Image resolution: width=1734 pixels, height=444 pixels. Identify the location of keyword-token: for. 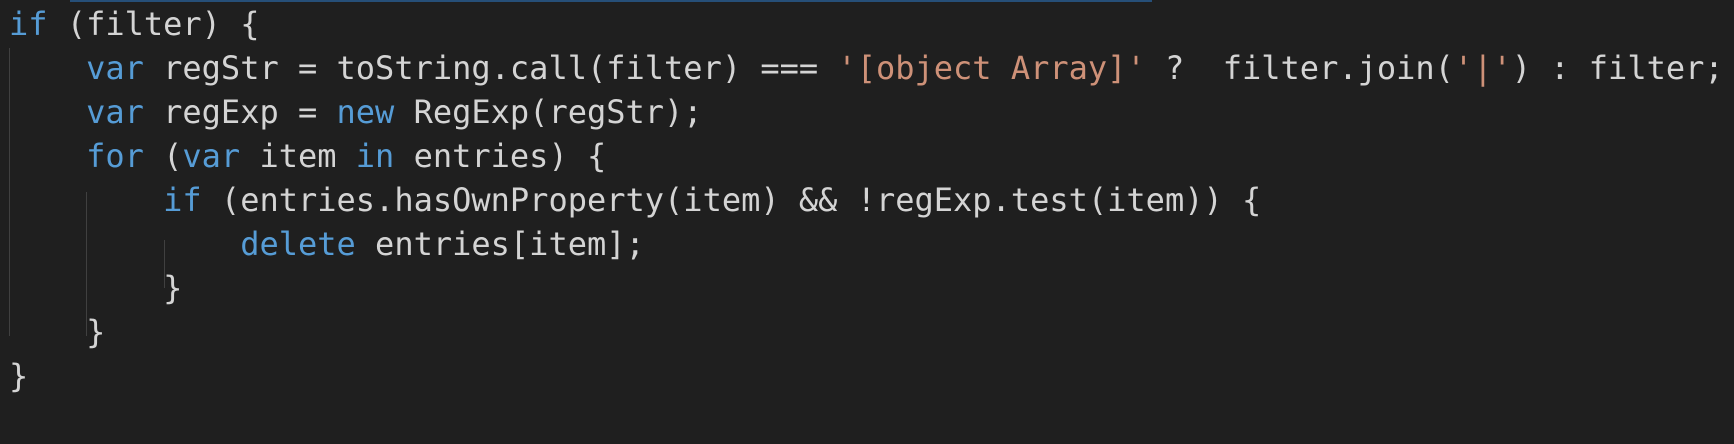
(115, 156).